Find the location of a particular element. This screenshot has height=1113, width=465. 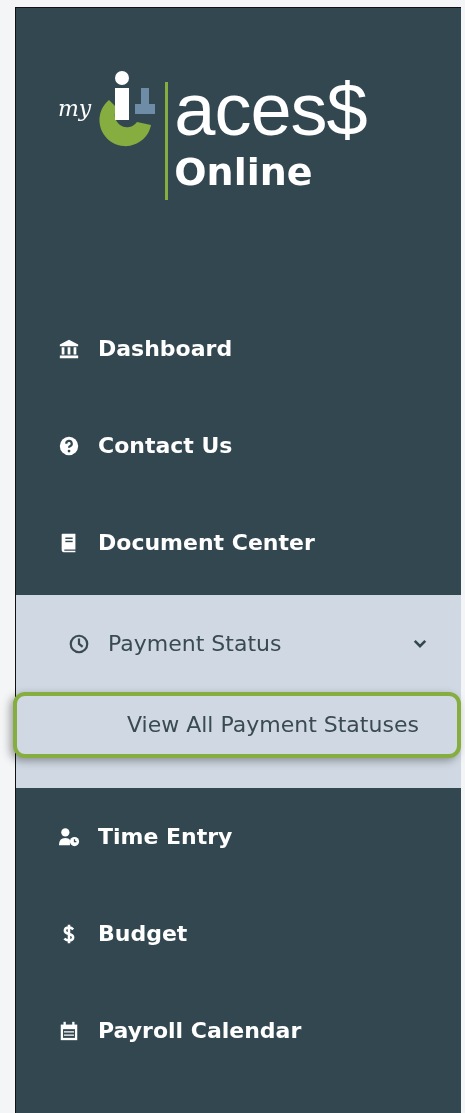

logo-prefix: my is located at coordinates (75, 108).